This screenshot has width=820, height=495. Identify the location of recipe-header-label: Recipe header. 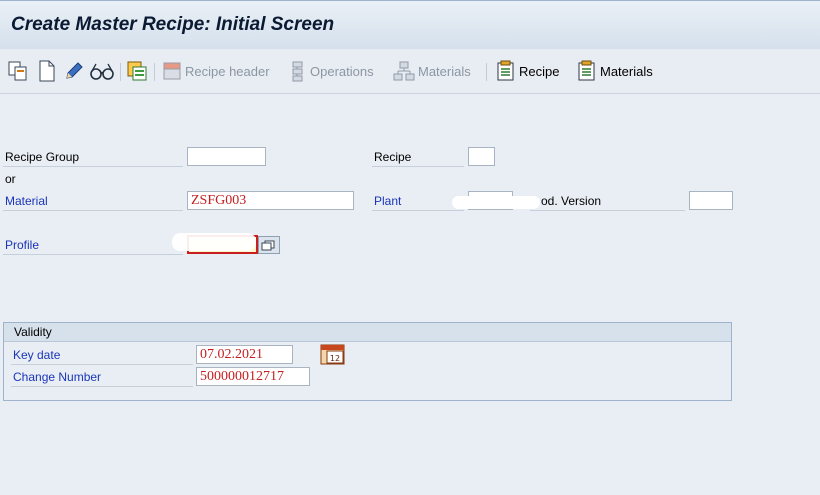
(227, 71).